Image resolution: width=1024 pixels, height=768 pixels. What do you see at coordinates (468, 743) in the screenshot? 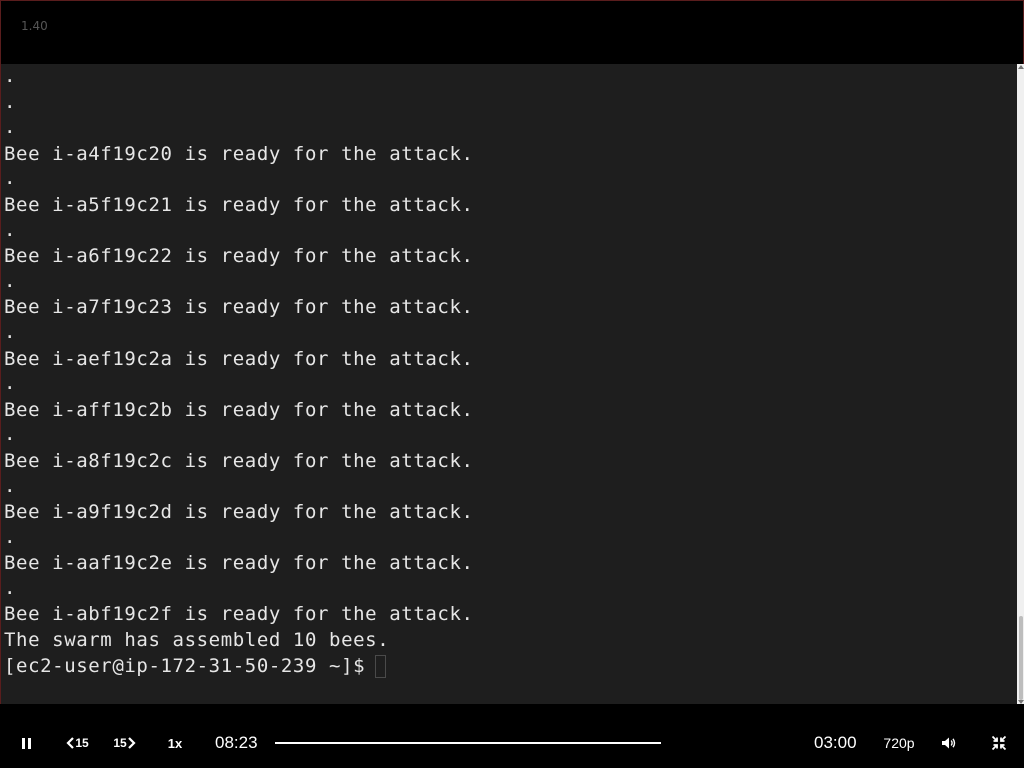
I see `progress-bar` at bounding box center [468, 743].